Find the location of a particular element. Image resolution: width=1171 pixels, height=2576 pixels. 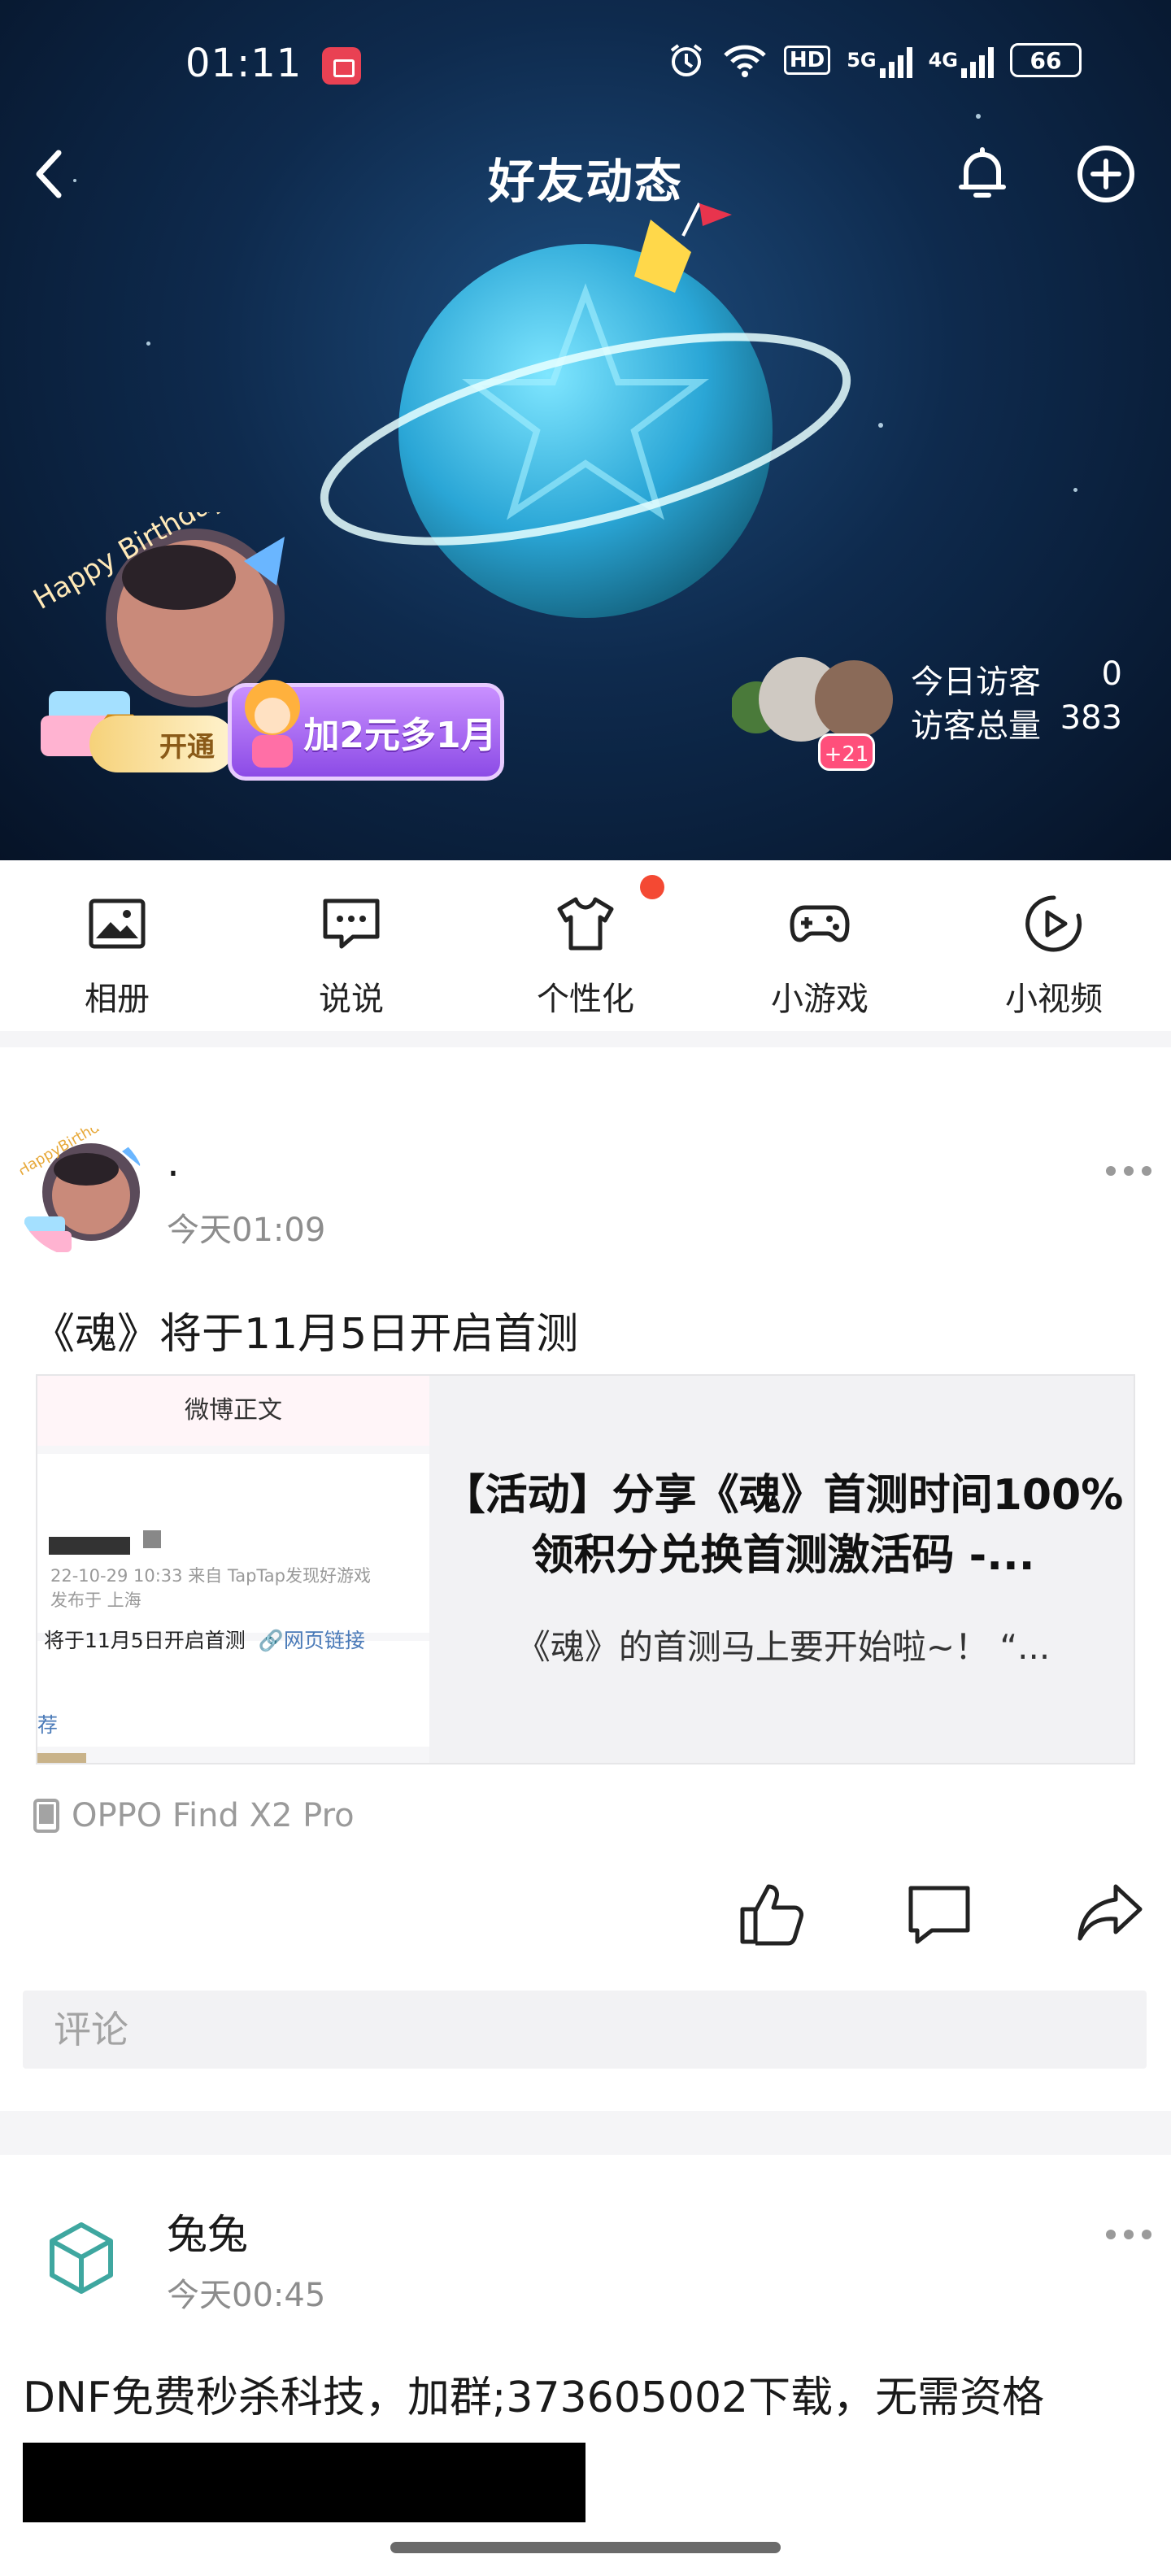

bell-icon is located at coordinates (982, 174).